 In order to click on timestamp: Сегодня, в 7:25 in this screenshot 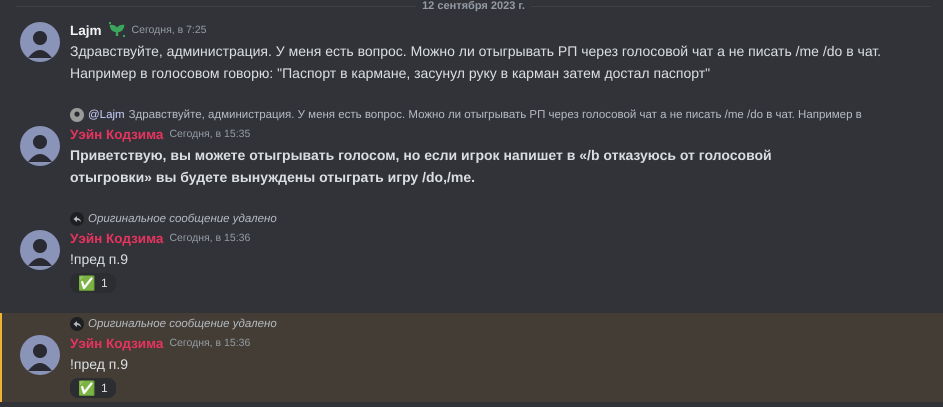, I will do `click(169, 30)`.